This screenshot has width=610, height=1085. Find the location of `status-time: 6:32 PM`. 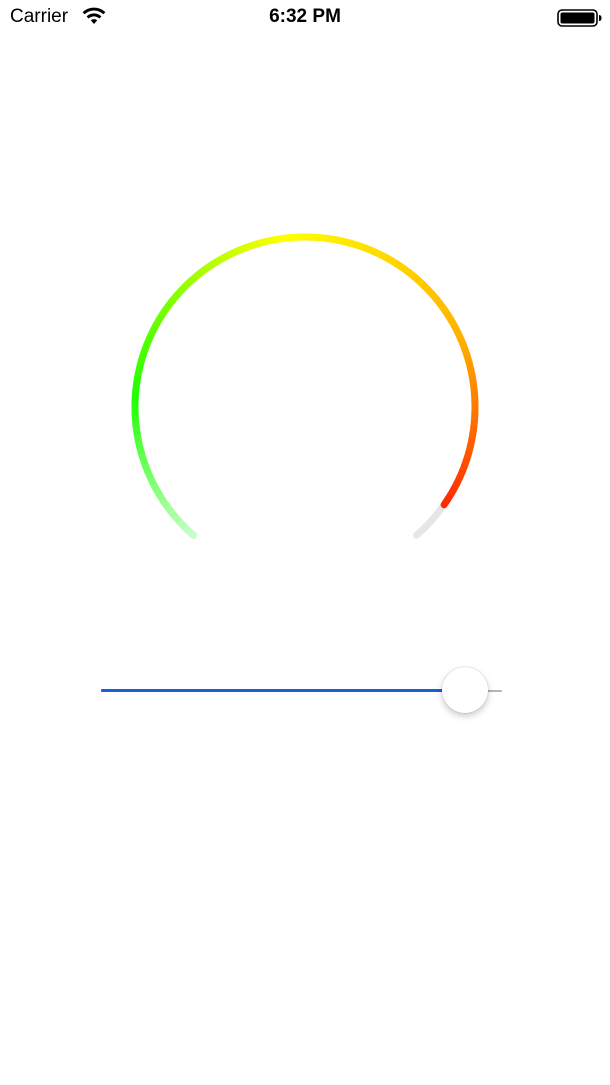

status-time: 6:32 PM is located at coordinates (305, 16).